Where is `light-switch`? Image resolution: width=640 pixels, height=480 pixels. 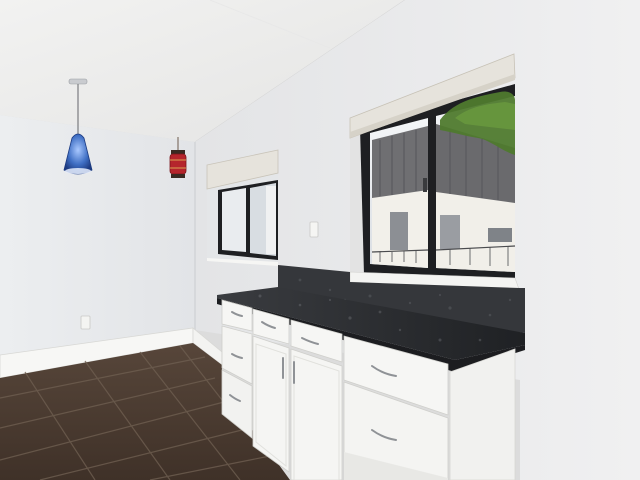 light-switch is located at coordinates (314, 229).